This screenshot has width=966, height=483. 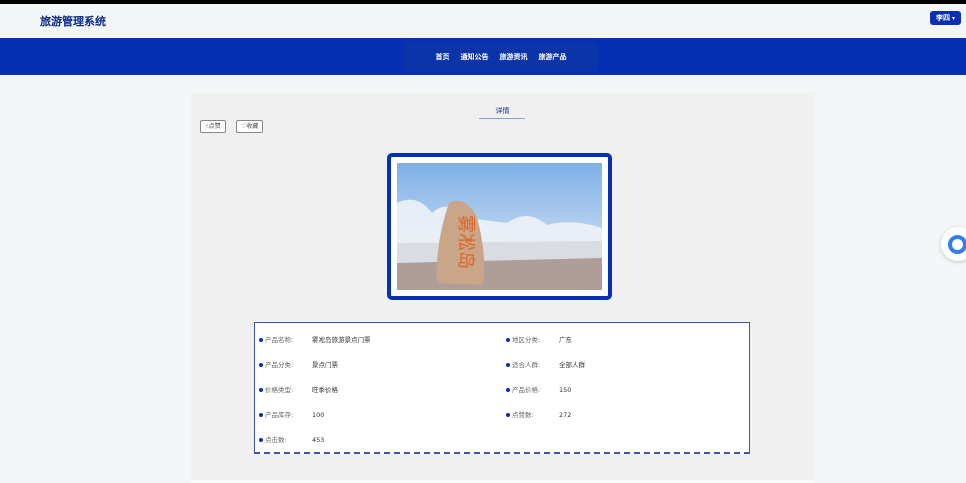 What do you see at coordinates (553, 57) in the screenshot?
I see `nav-item-products: 旅游产品` at bounding box center [553, 57].